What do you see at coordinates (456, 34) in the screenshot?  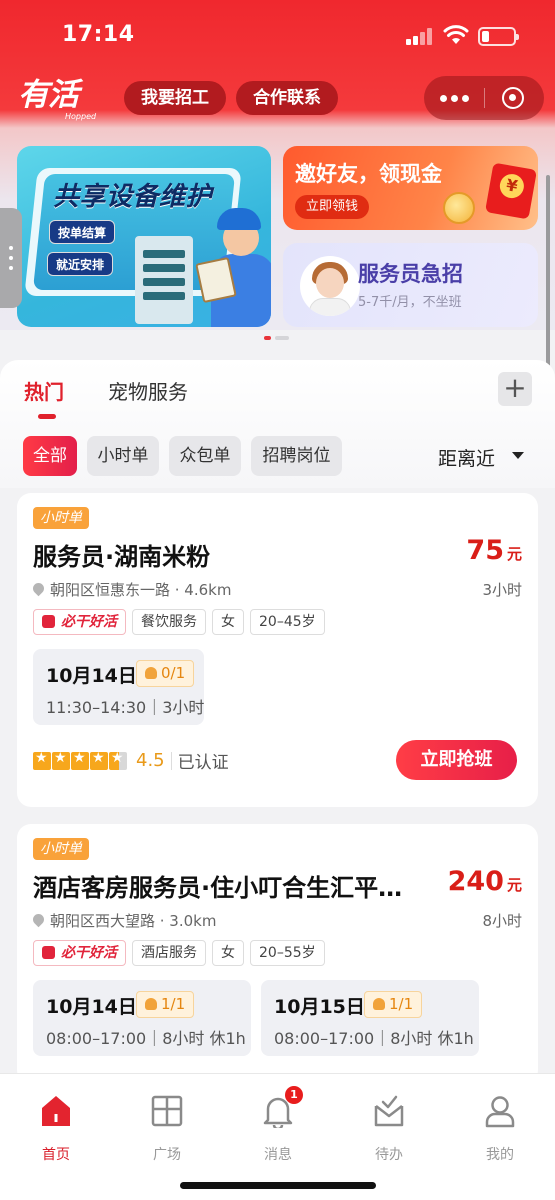 I see `wifi-icon` at bounding box center [456, 34].